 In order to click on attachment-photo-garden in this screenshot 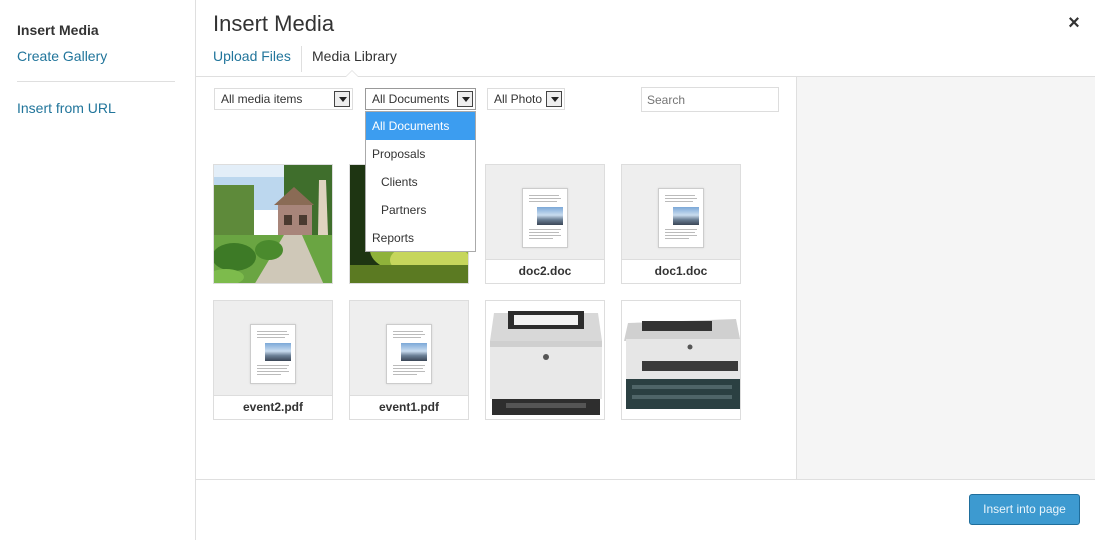, I will do `click(273, 224)`.